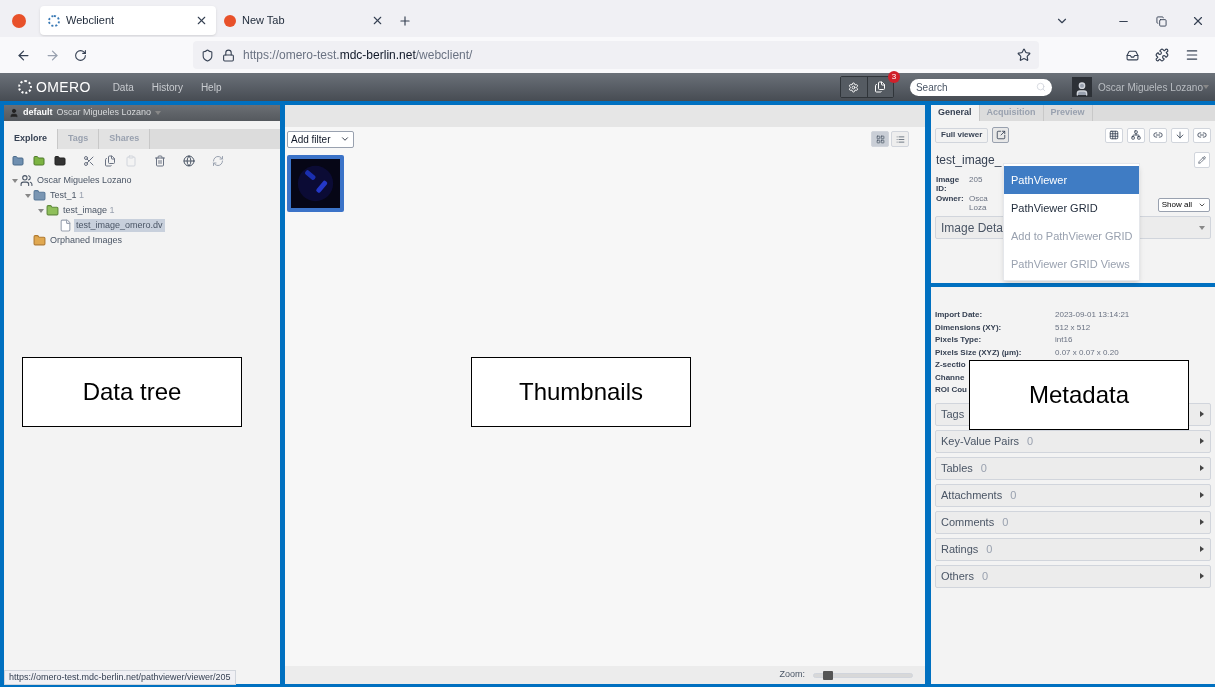  What do you see at coordinates (264, 21) in the screenshot?
I see `tab-title: New Tab` at bounding box center [264, 21].